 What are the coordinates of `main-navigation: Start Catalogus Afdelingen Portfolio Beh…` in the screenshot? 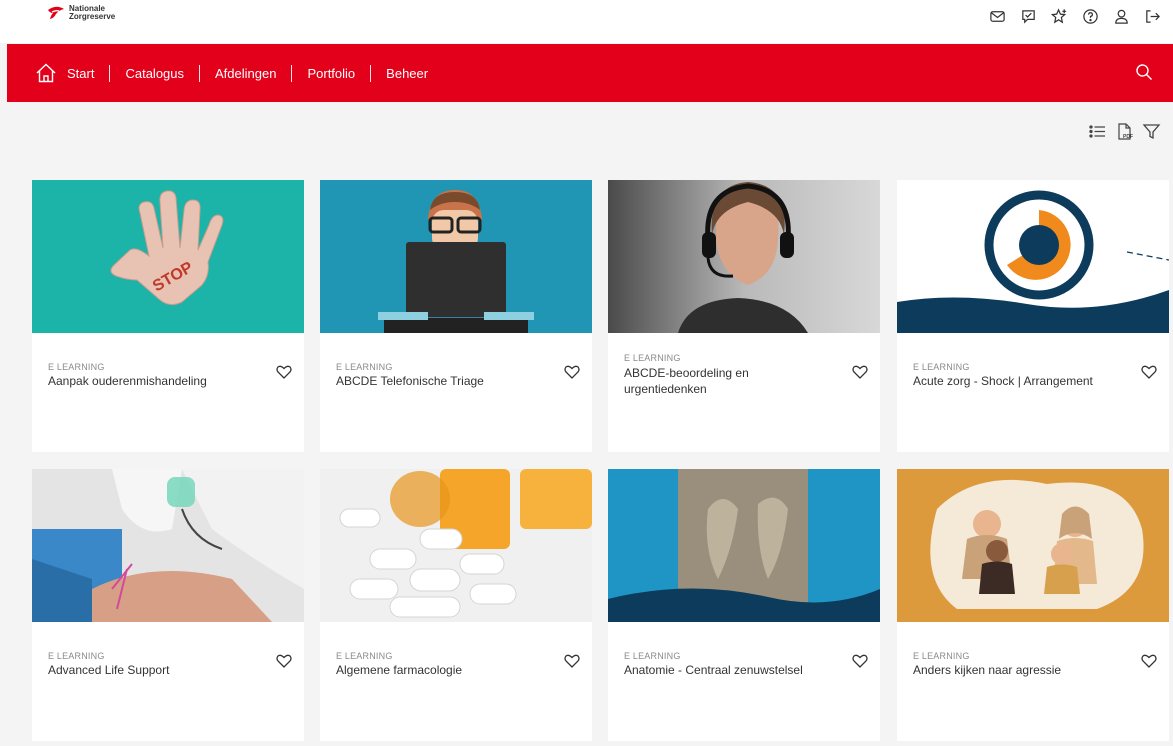 It's located at (590, 73).